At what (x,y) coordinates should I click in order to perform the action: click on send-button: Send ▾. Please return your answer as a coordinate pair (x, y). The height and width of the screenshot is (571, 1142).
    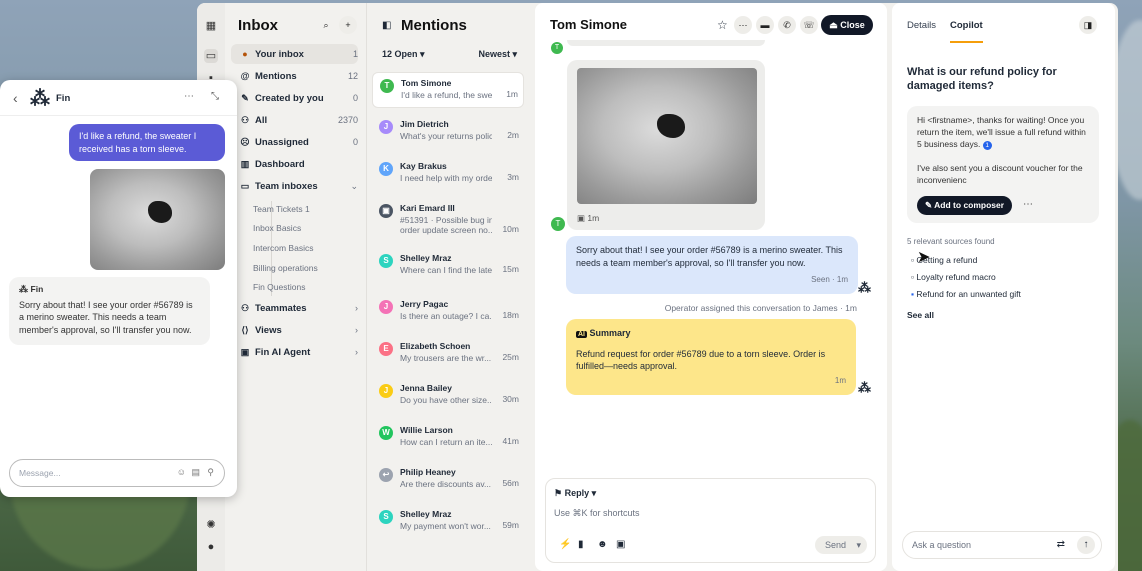
    Looking at the image, I should click on (841, 545).